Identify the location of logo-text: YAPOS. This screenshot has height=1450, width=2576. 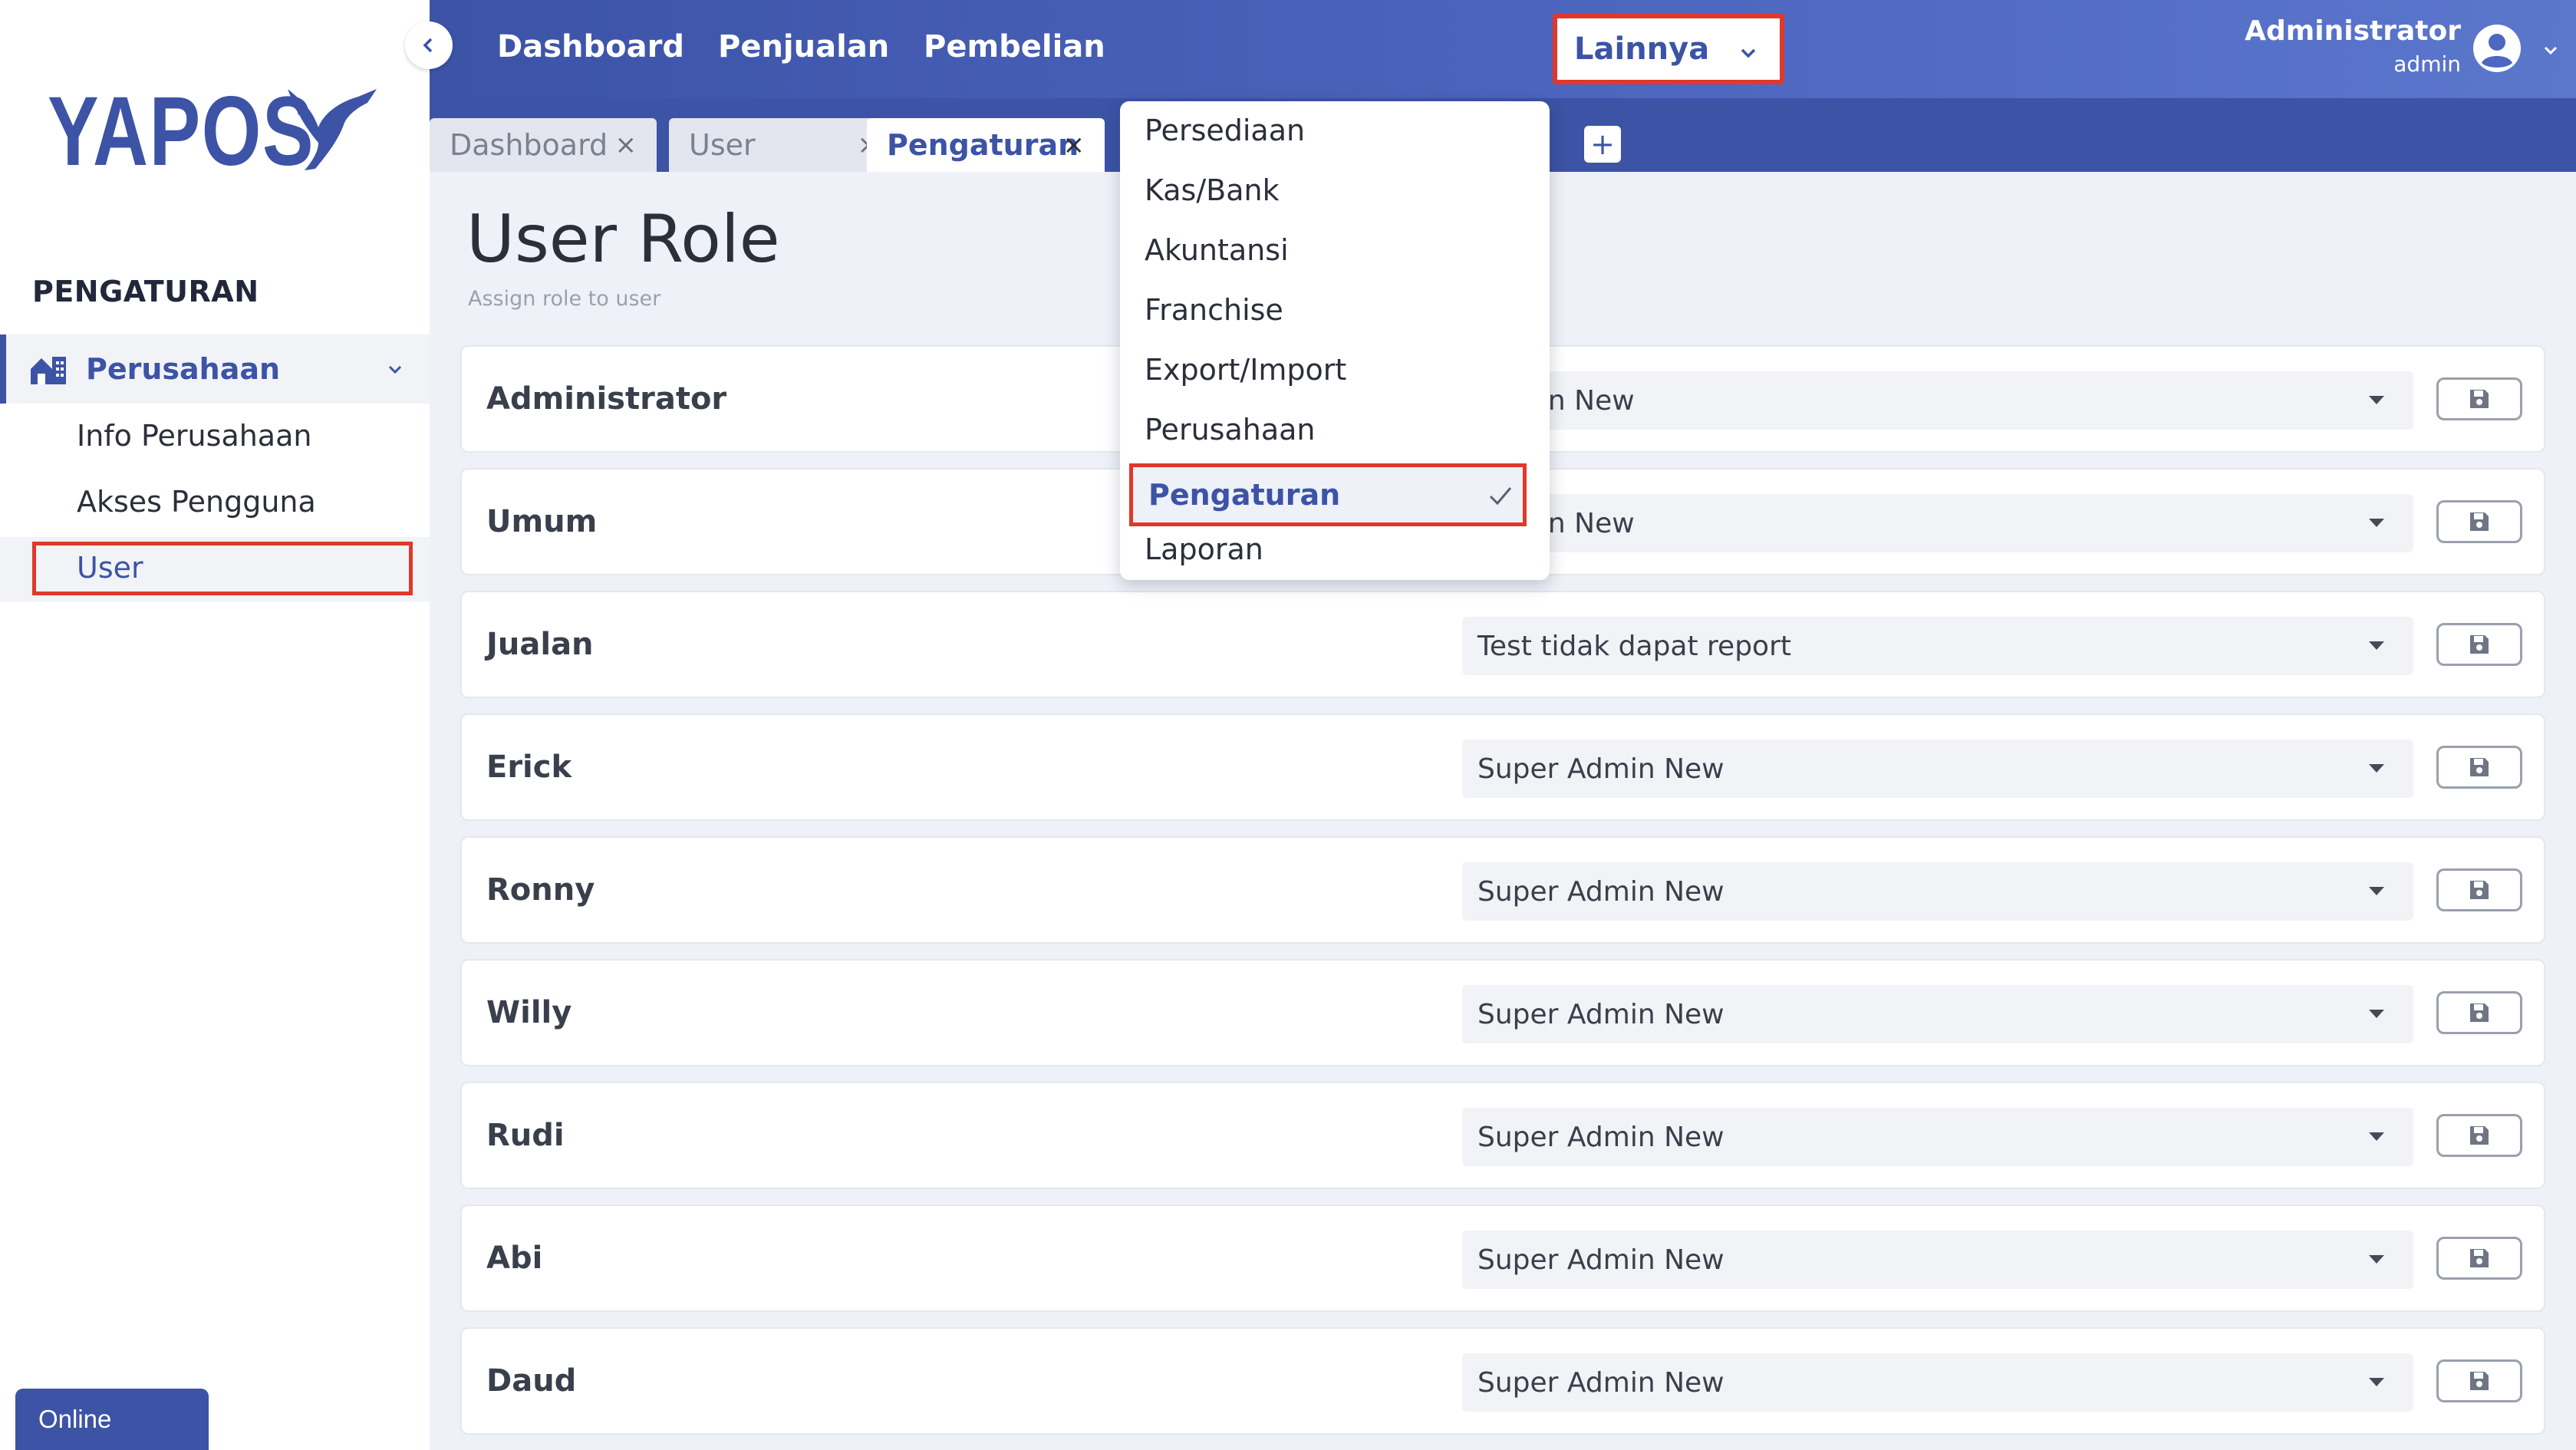
(181, 131).